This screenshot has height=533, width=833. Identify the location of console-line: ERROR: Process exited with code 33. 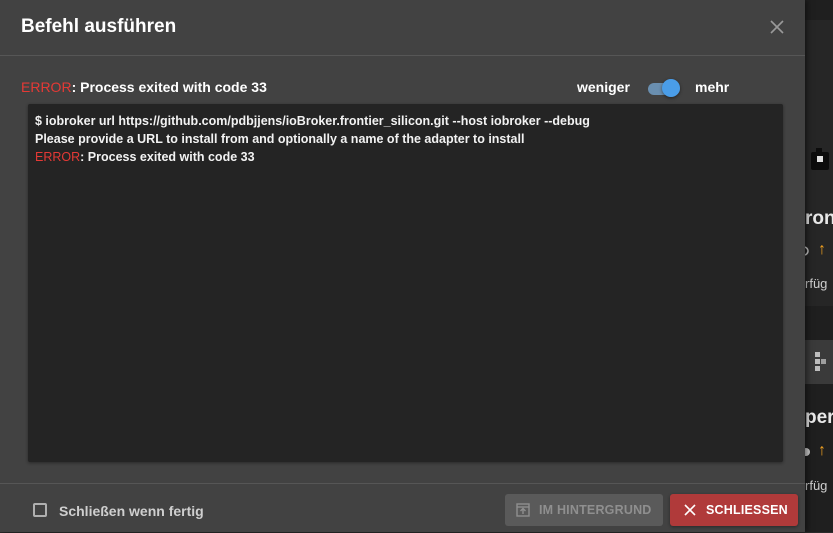
(145, 157).